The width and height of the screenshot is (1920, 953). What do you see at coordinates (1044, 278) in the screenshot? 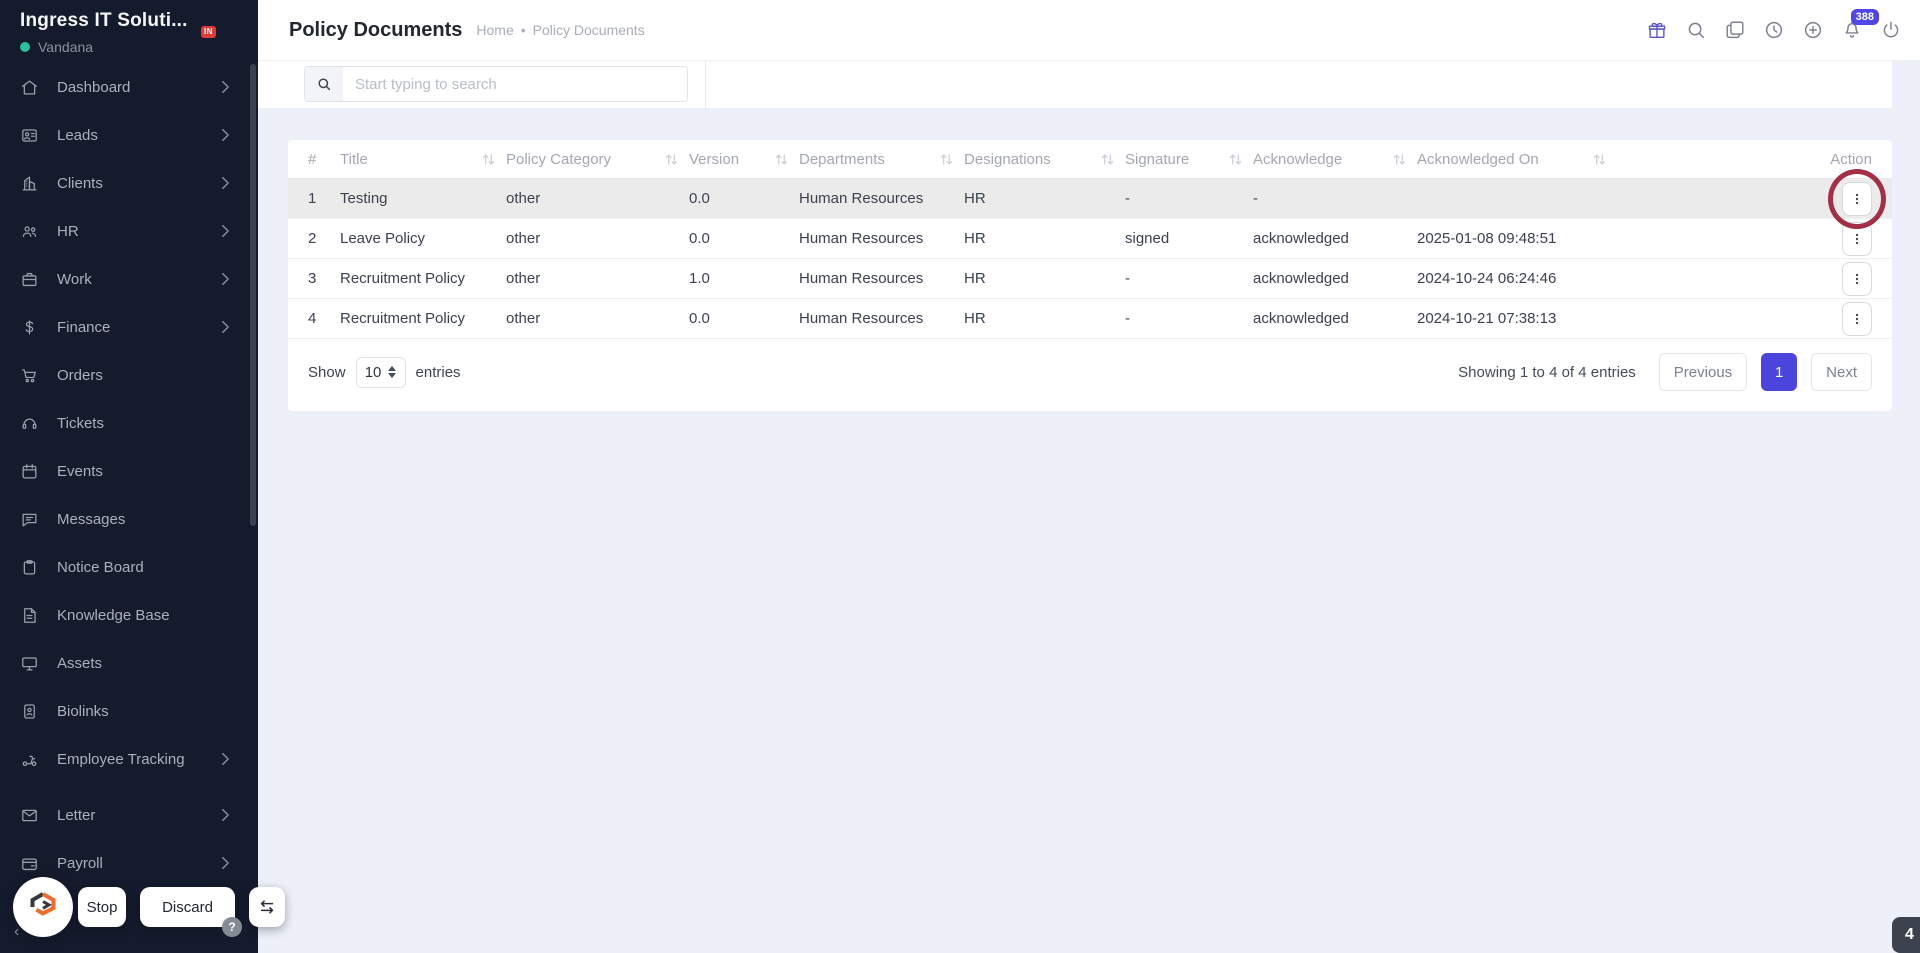
I see `cell-designations: HR` at bounding box center [1044, 278].